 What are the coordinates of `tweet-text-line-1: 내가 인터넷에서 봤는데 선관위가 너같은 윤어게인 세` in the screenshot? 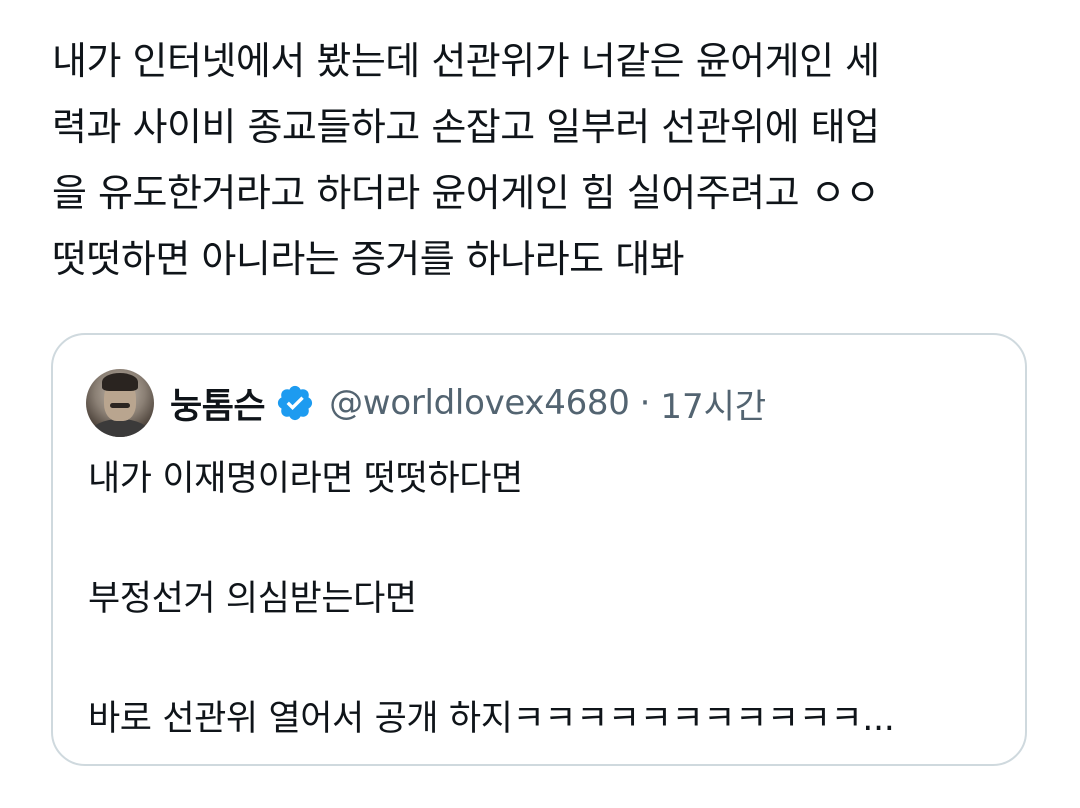 It's located at (466, 61).